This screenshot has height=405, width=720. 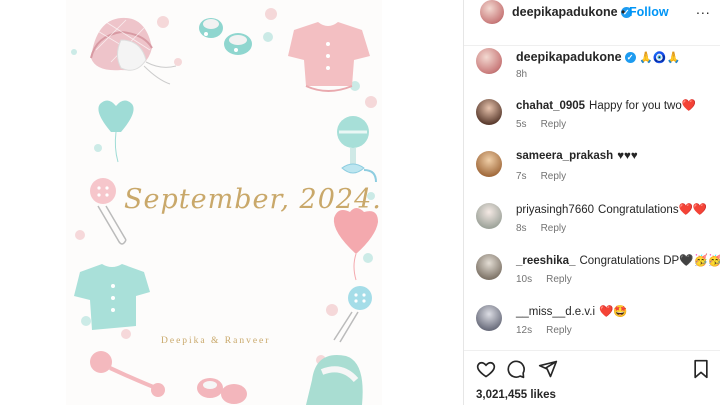 I want to click on comment-timestamp: 5s, so click(x=521, y=124).